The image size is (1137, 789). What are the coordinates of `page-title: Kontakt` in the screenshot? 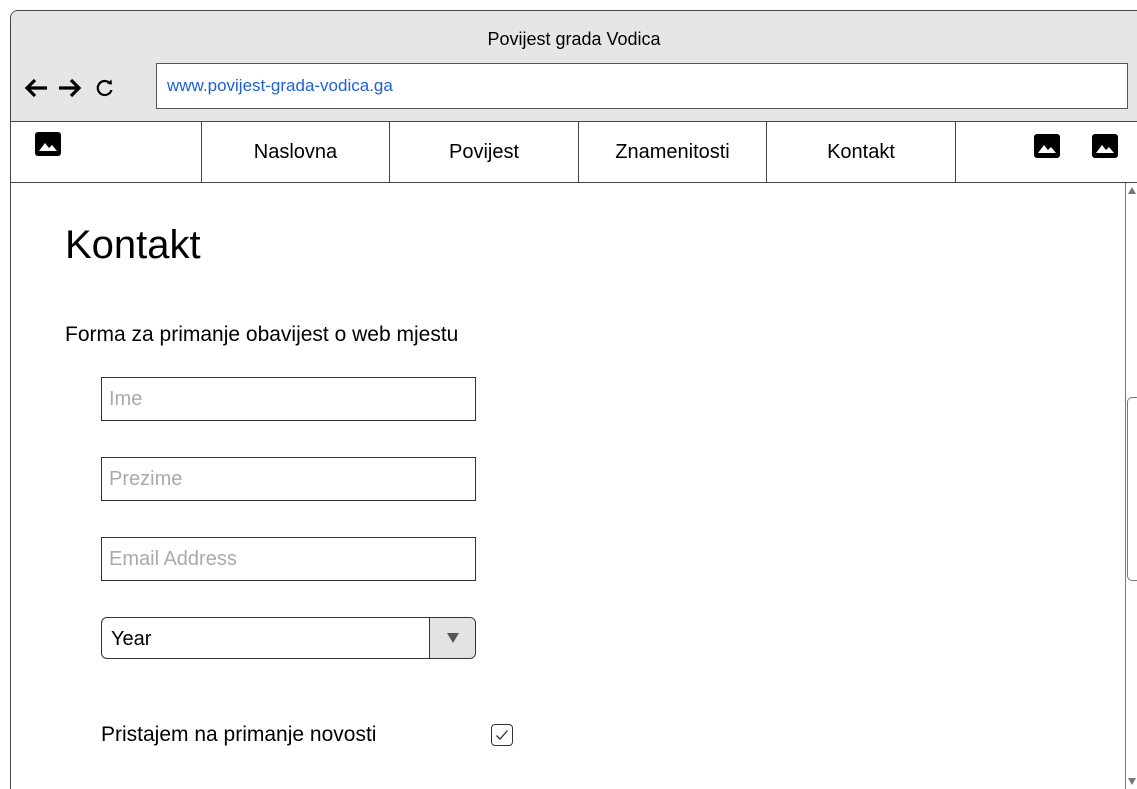 It's located at (133, 245).